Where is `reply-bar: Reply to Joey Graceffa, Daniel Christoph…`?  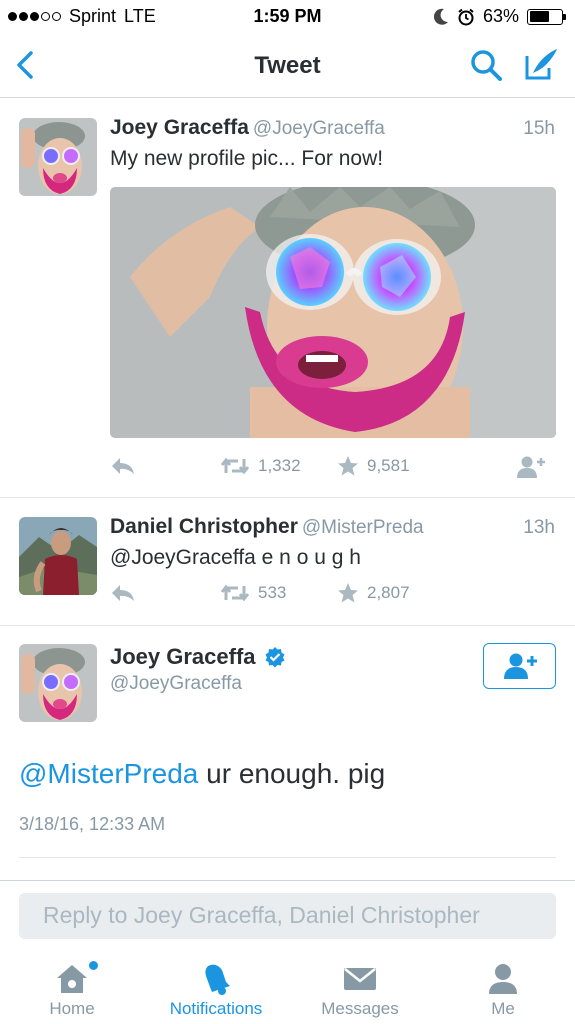 reply-bar: Reply to Joey Graceffa, Daniel Christoph… is located at coordinates (287, 915).